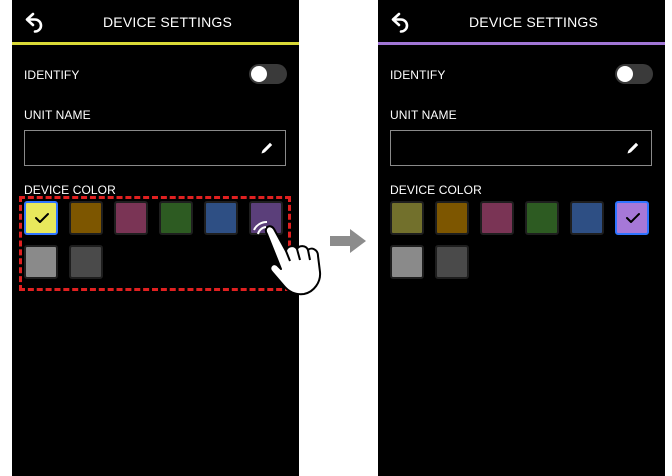 This screenshot has width=672, height=476. I want to click on color-swatch-yellow, so click(41, 218).